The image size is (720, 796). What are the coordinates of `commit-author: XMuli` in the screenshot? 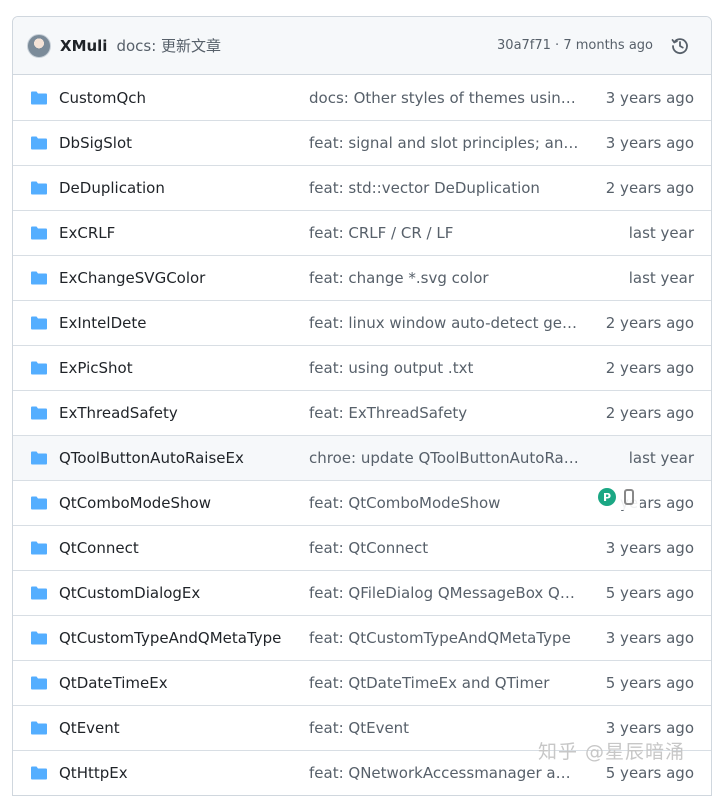 It's located at (83, 46).